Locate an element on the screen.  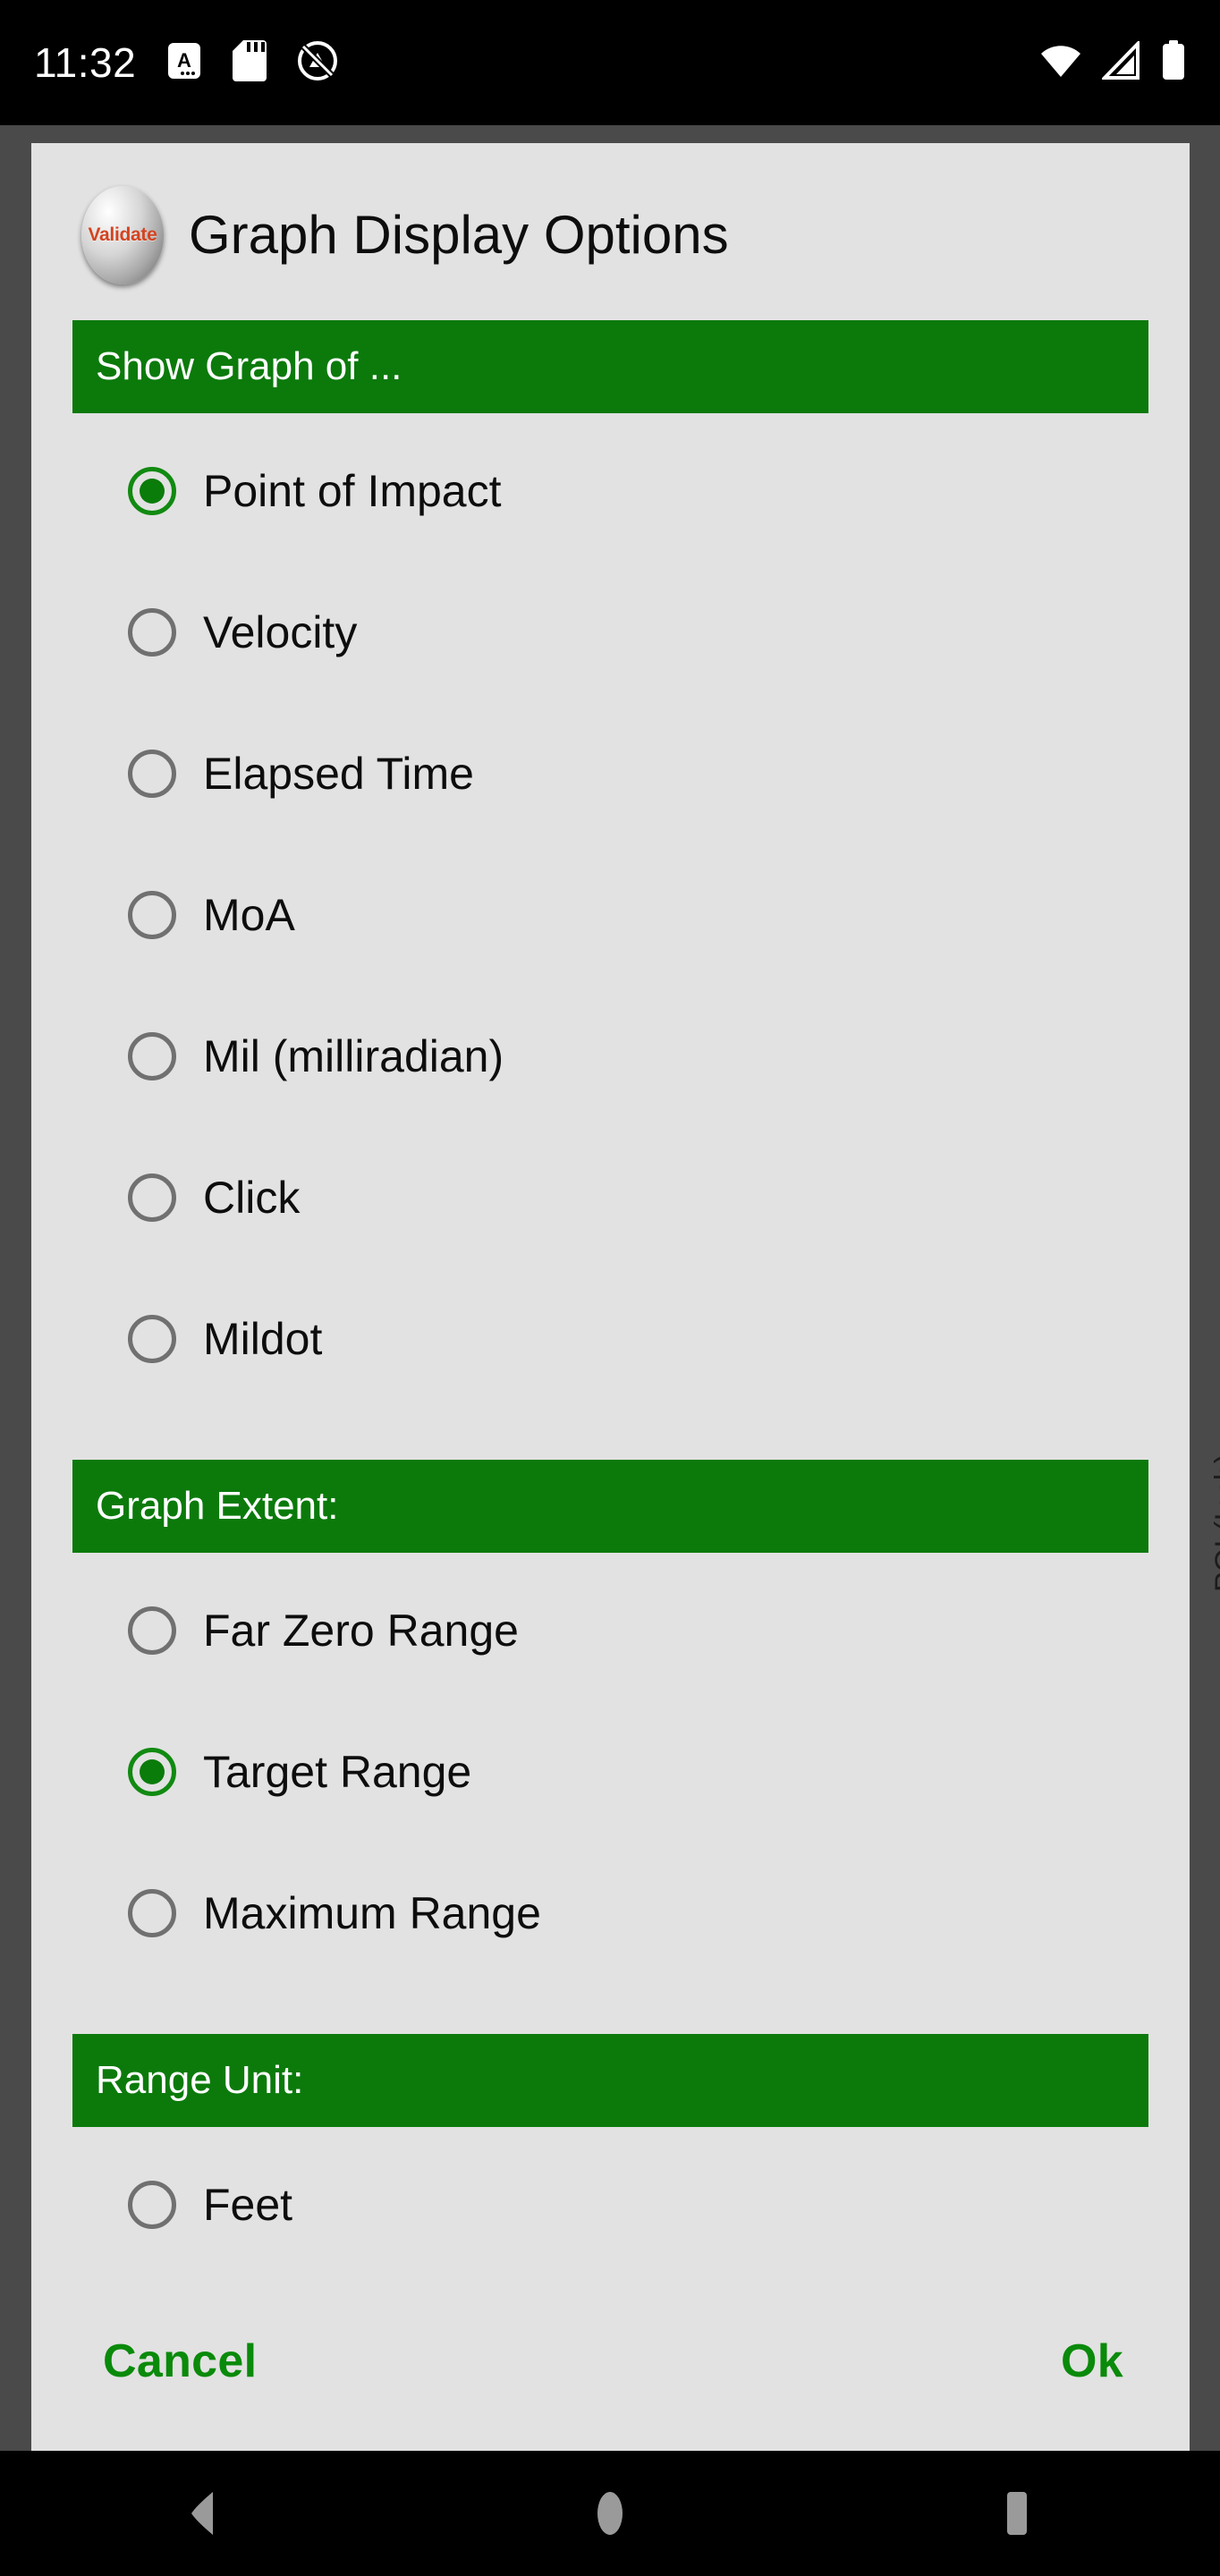
radio-option-label: Elapsed Time is located at coordinates (339, 774).